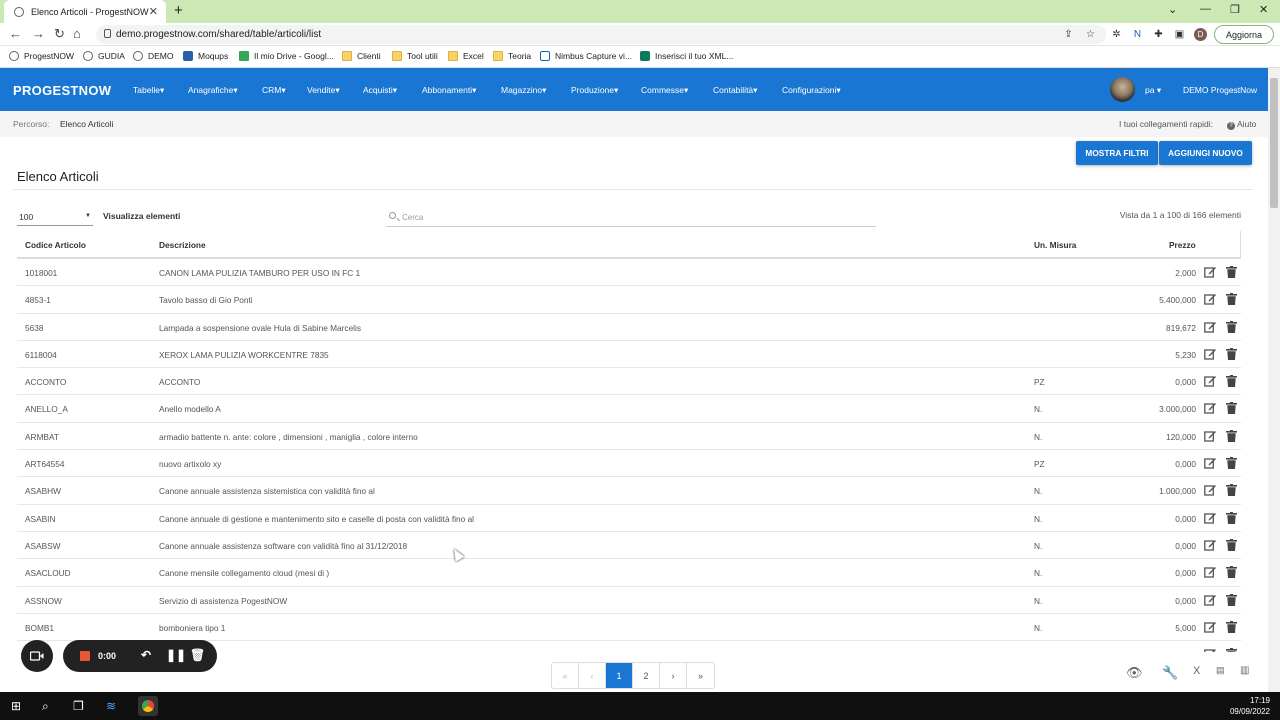 The image size is (1280, 720). What do you see at coordinates (629, 382) in the screenshot?
I see `table-row: ACCONTO ACCONTO PZ 0,000` at bounding box center [629, 382].